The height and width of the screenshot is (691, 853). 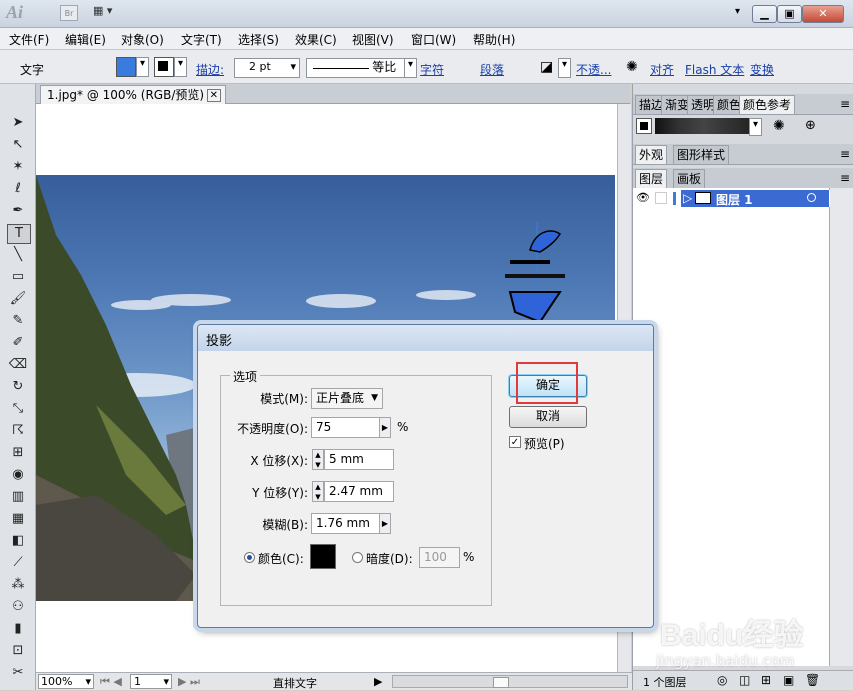 What do you see at coordinates (142, 39) in the screenshot?
I see `menu-object: 对象(O)` at bounding box center [142, 39].